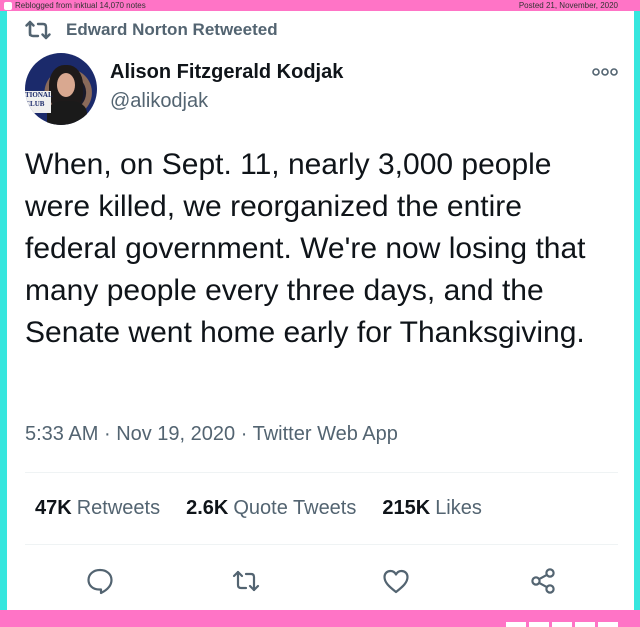 This screenshot has width=640, height=627. What do you see at coordinates (39, 102) in the screenshot?
I see `avatar-sign: TIONAL CLUB` at bounding box center [39, 102].